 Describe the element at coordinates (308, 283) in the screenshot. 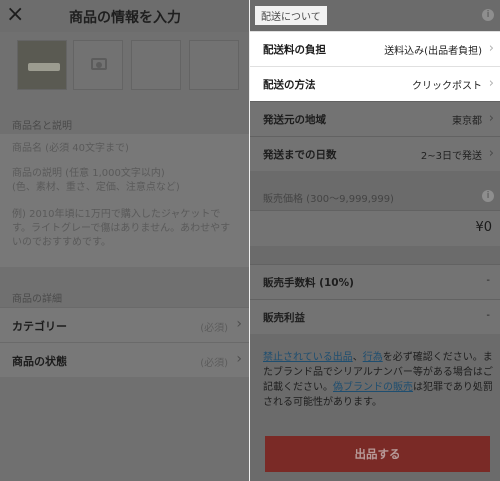

I see `fee-label: 販売手数料 (10%)` at that location.